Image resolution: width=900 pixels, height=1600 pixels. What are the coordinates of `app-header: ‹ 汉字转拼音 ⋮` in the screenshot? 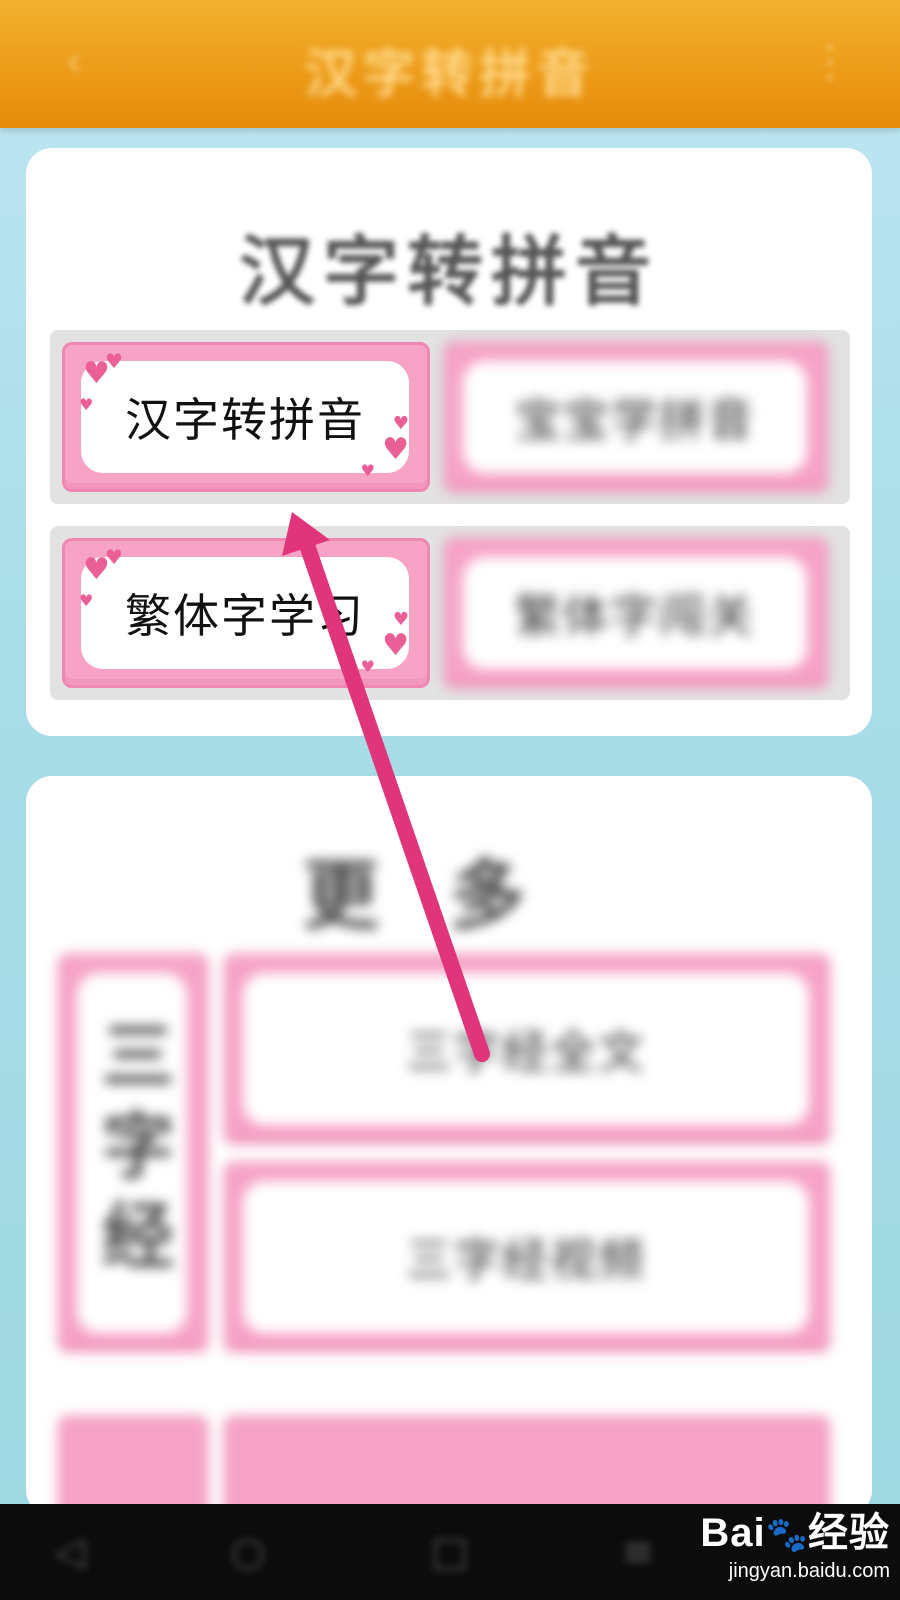 It's located at (450, 64).